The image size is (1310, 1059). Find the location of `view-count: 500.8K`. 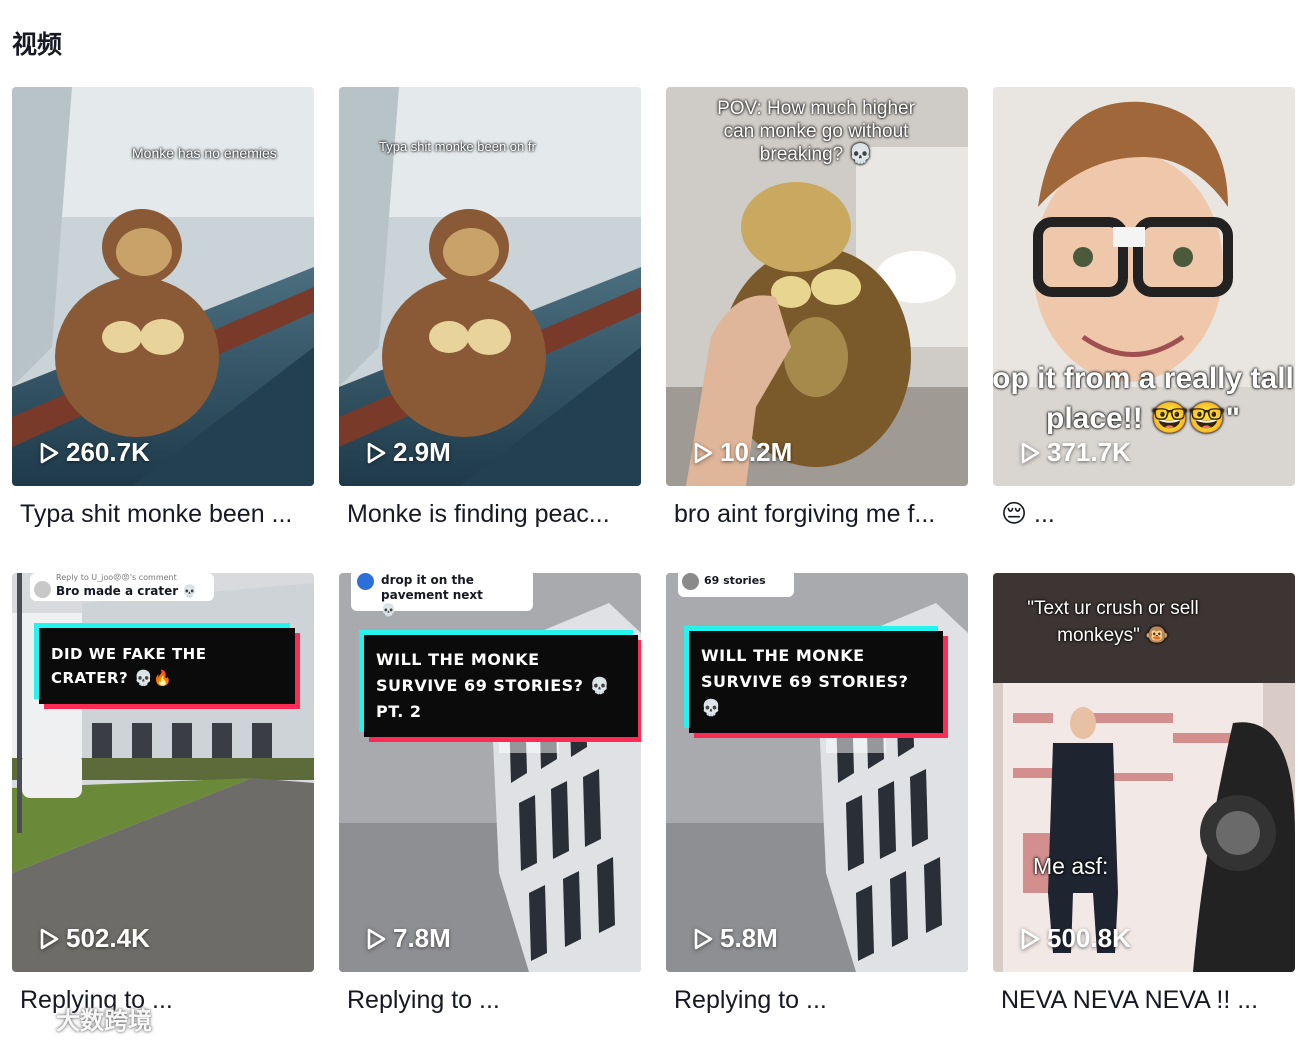

view-count: 500.8K is located at coordinates (1075, 938).